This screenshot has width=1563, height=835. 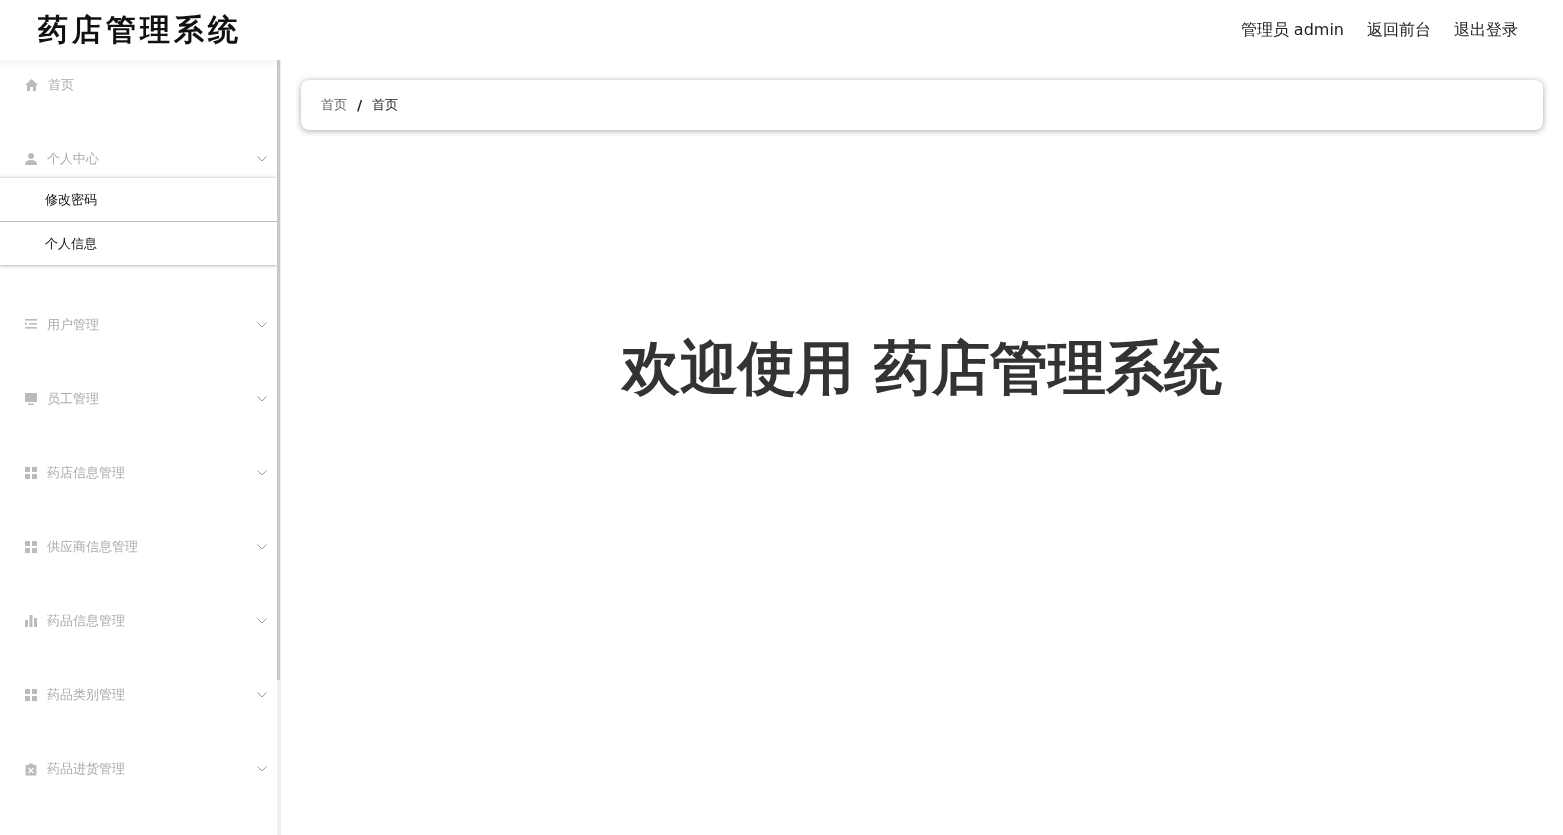 What do you see at coordinates (86, 695) in the screenshot?
I see `menu-label: 药品类别管理` at bounding box center [86, 695].